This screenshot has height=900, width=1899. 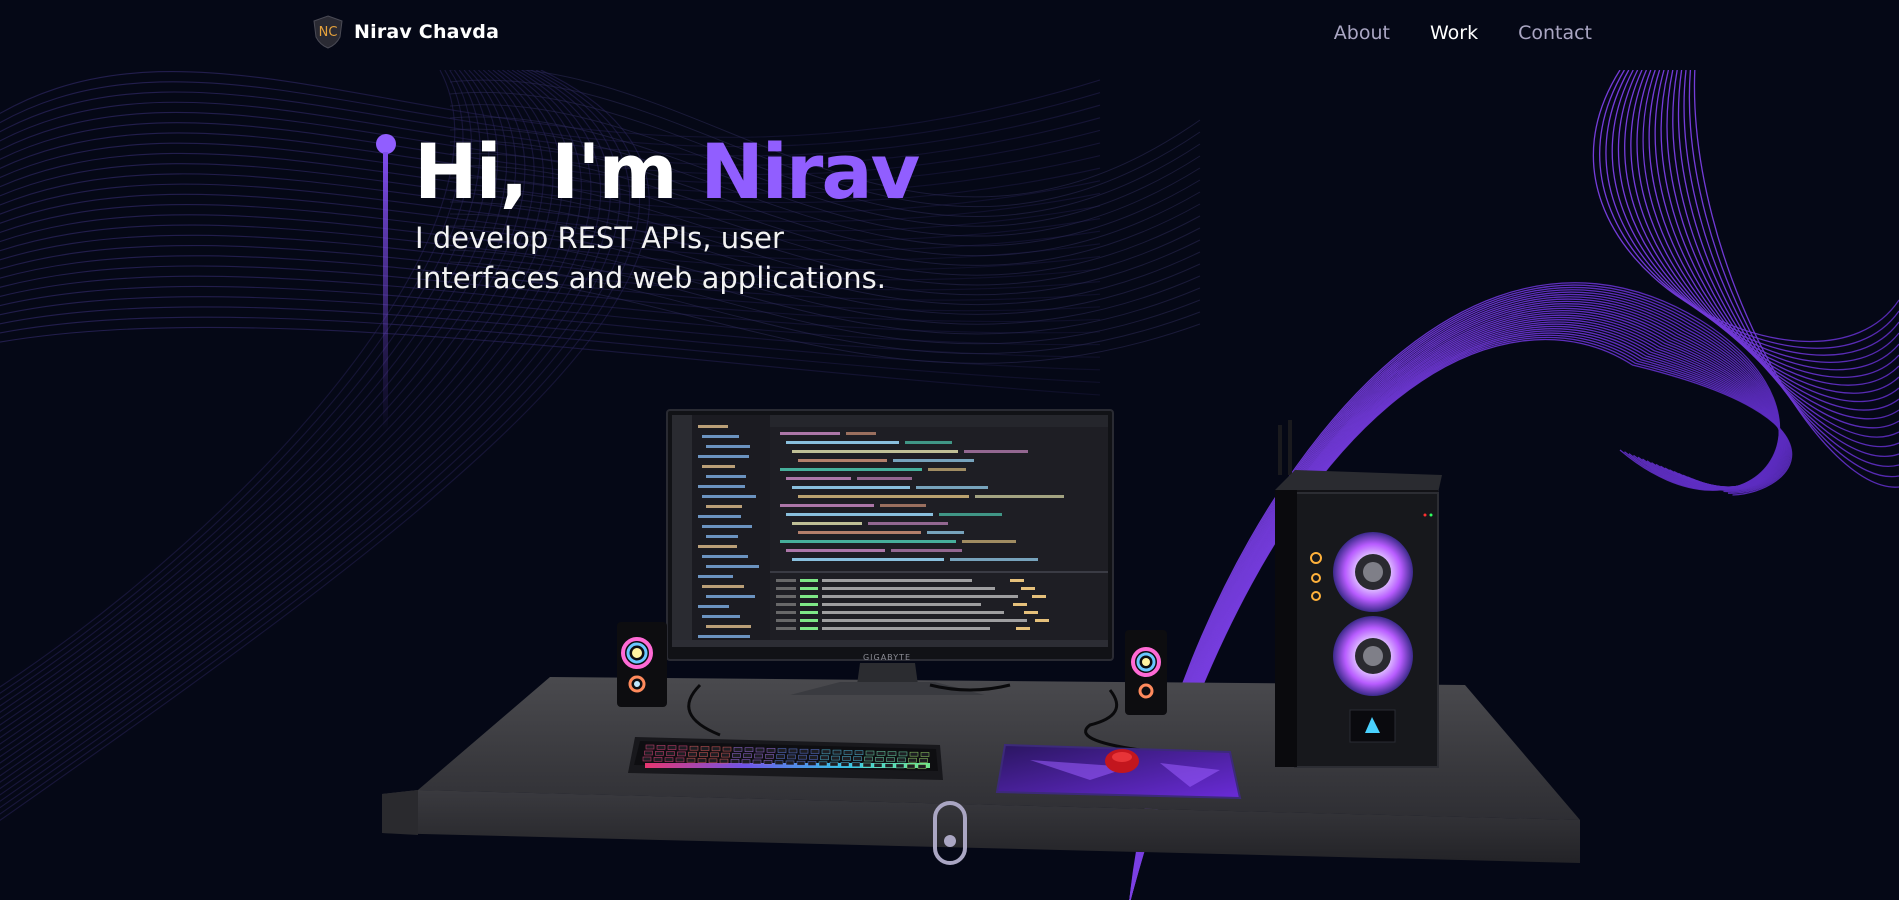 What do you see at coordinates (1454, 33) in the screenshot?
I see `nav-link-work: Work` at bounding box center [1454, 33].